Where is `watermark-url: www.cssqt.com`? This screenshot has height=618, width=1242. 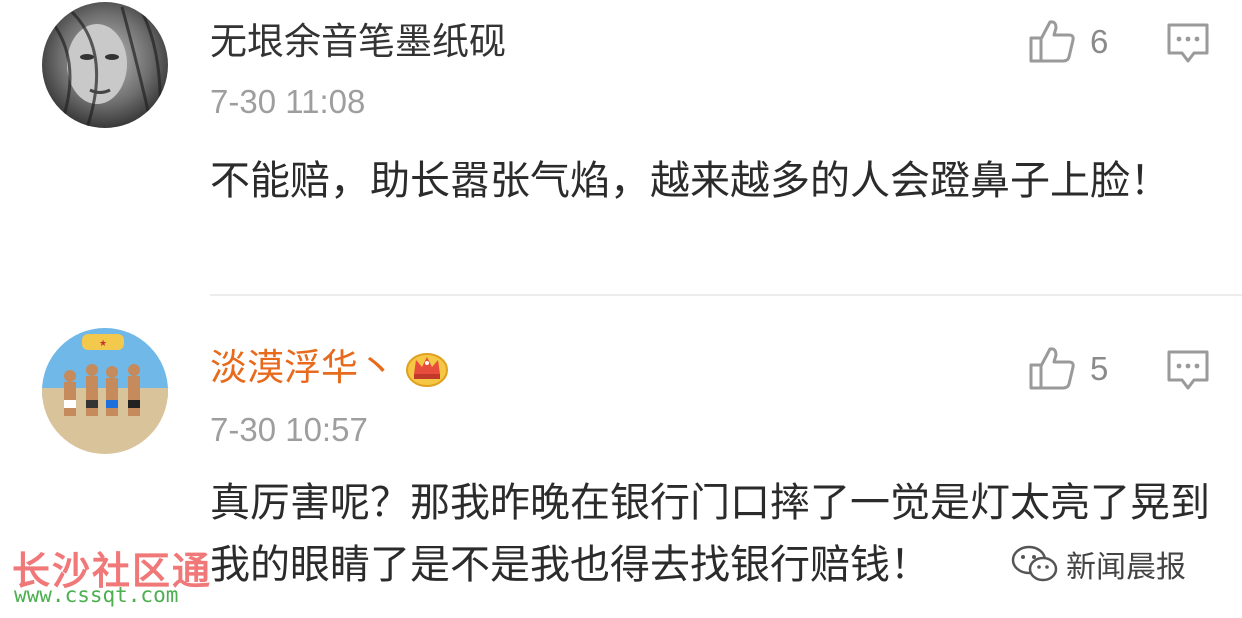 watermark-url: www.cssqt.com is located at coordinates (96, 595).